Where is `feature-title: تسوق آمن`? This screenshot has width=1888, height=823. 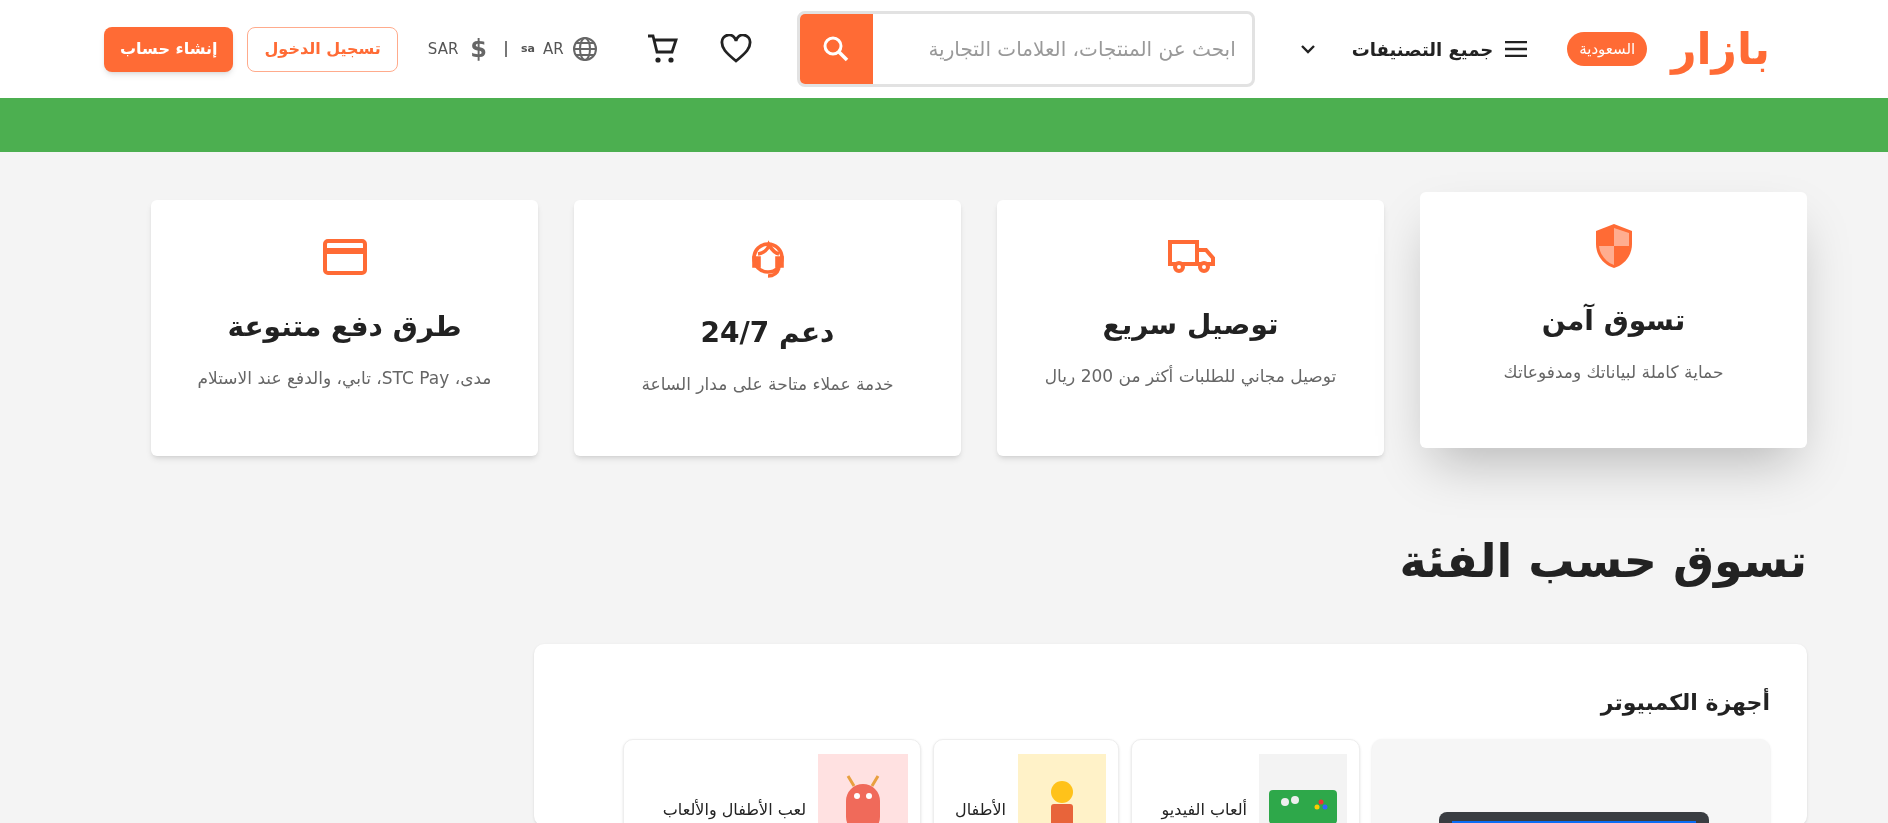 feature-title: تسوق آمن is located at coordinates (1613, 320).